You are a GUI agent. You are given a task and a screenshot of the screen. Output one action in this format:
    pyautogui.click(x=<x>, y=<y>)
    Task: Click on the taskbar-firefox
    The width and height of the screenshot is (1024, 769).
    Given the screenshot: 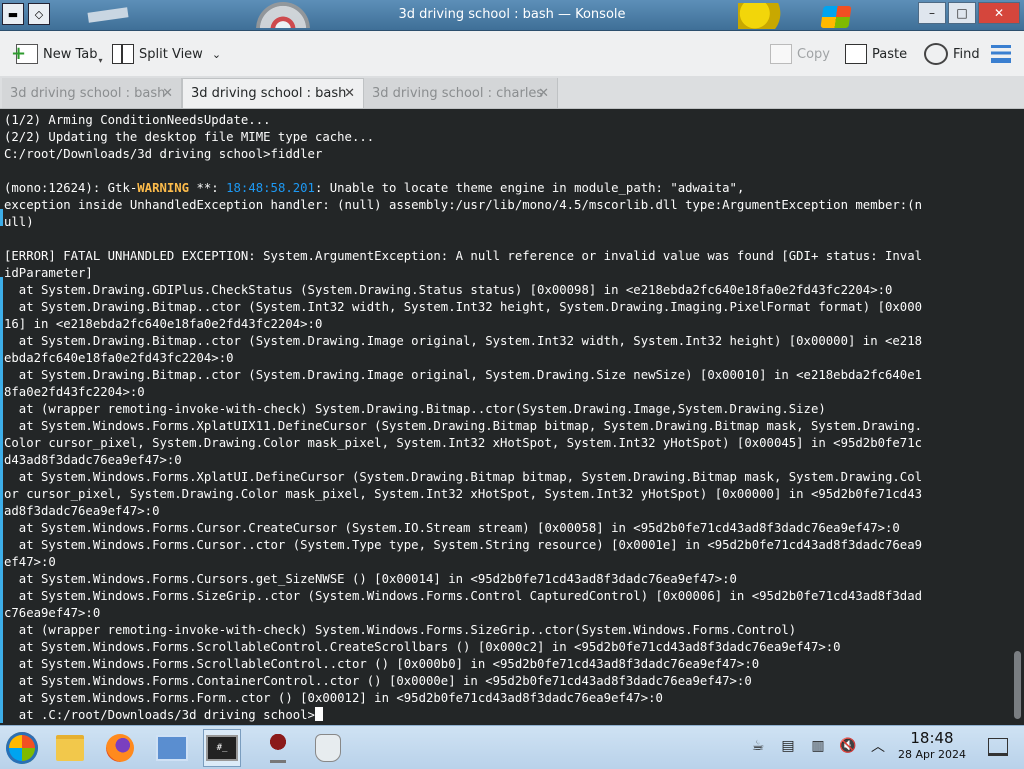 What is the action you would take?
    pyautogui.click(x=120, y=748)
    